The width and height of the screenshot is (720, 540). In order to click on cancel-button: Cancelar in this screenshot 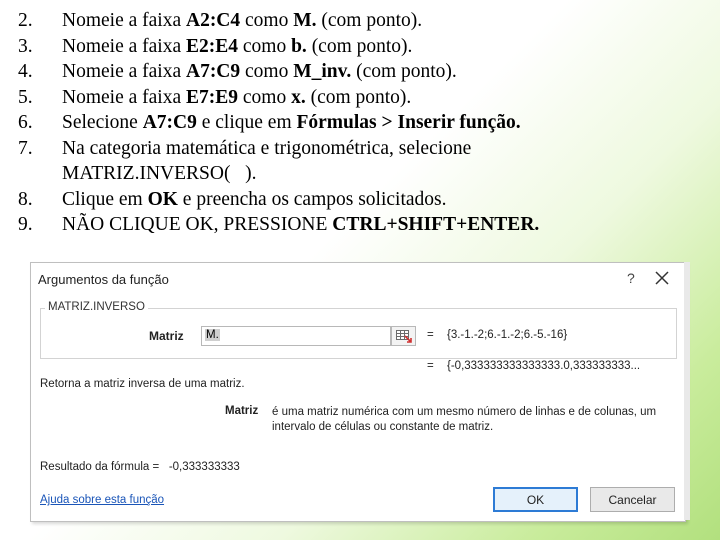, I will do `click(632, 499)`.